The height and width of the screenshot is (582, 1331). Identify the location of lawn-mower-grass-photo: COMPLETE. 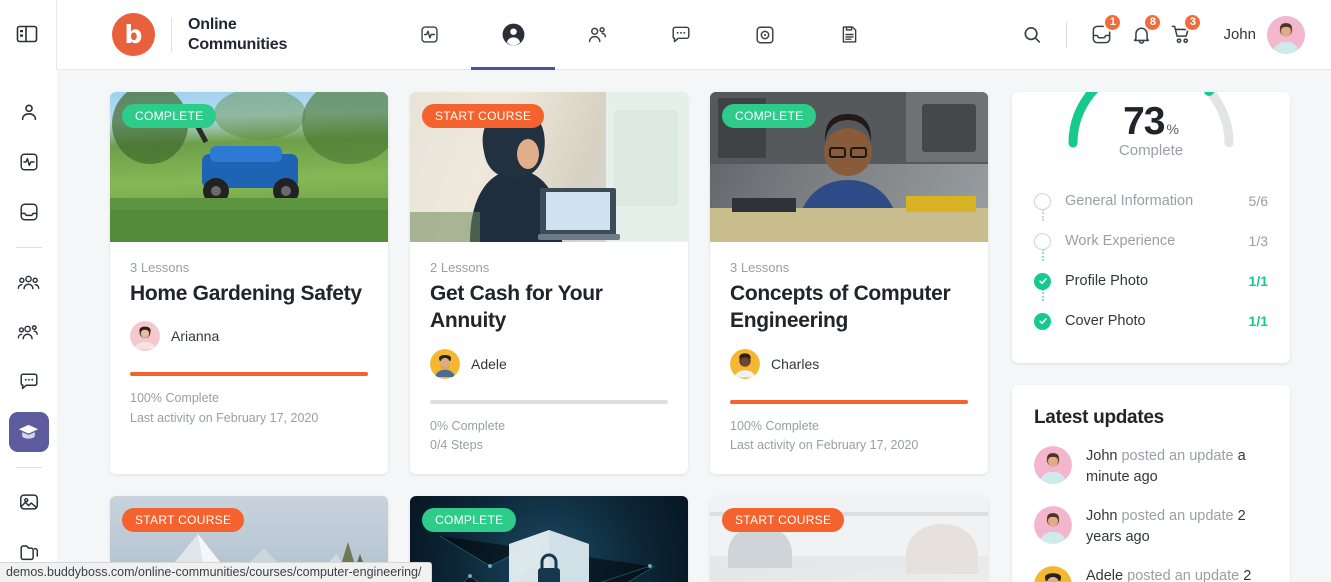
(249, 167).